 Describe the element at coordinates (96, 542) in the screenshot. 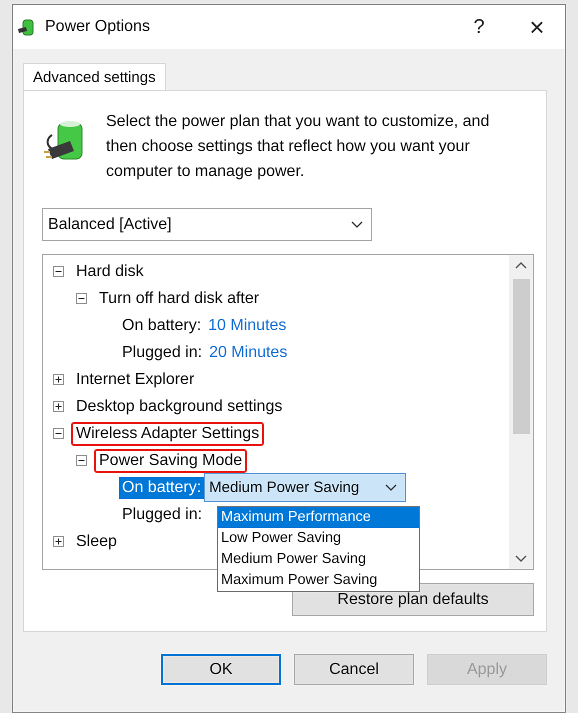

I see `tree-item: Sleep` at that location.